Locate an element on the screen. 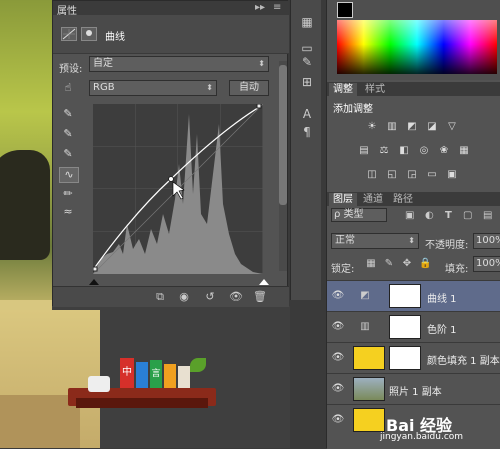  layer-filter-dropdown: ρ 类型 is located at coordinates (359, 215).